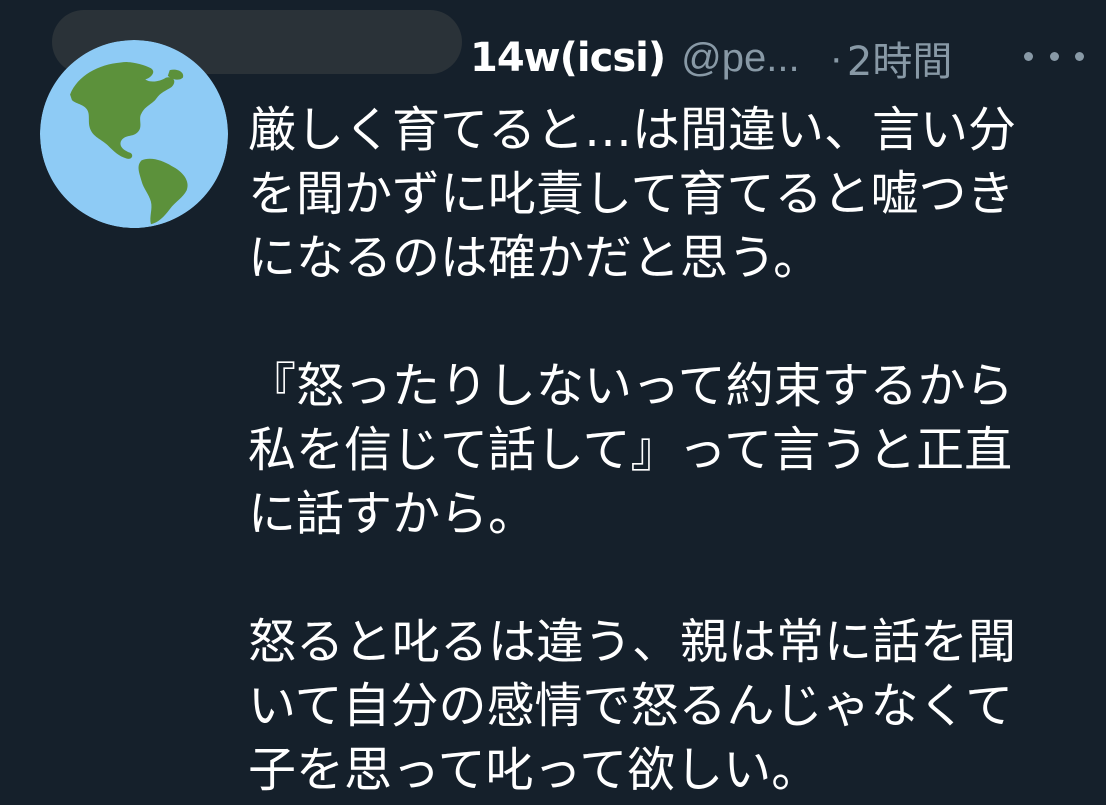 The width and height of the screenshot is (1106, 805). I want to click on more-options-icon, so click(1054, 56).